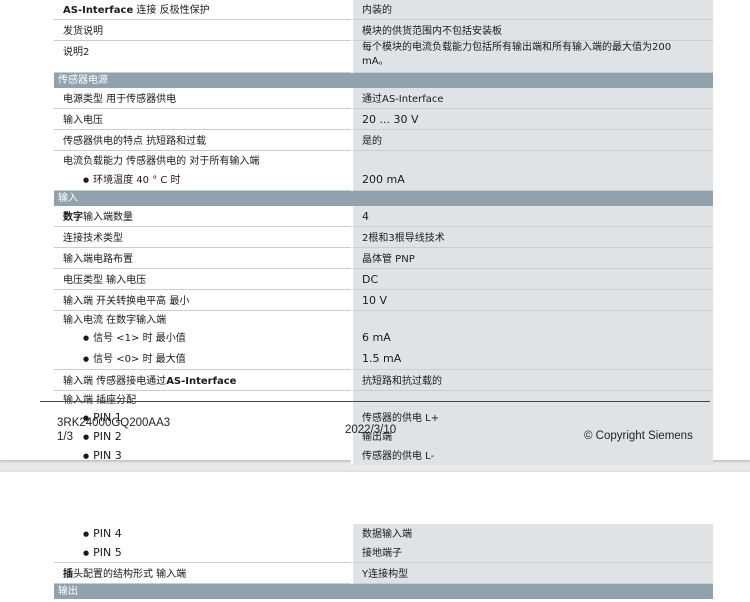 Image resolution: width=750 pixels, height=602 pixels. I want to click on section-title: 输出, so click(383, 591).